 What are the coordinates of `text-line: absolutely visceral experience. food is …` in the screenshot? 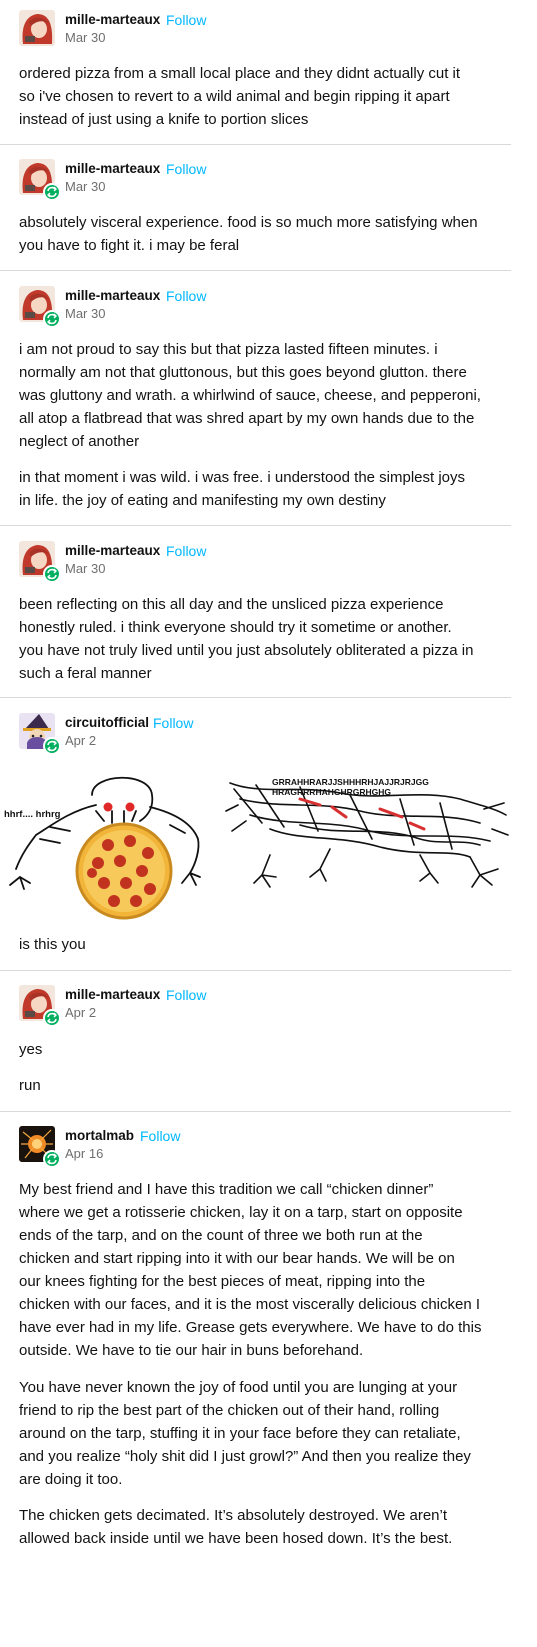 It's located at (248, 222).